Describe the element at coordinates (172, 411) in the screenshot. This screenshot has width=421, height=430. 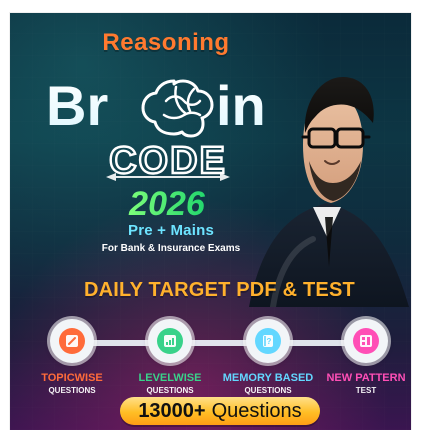
I see `question-count: 13000+` at that location.